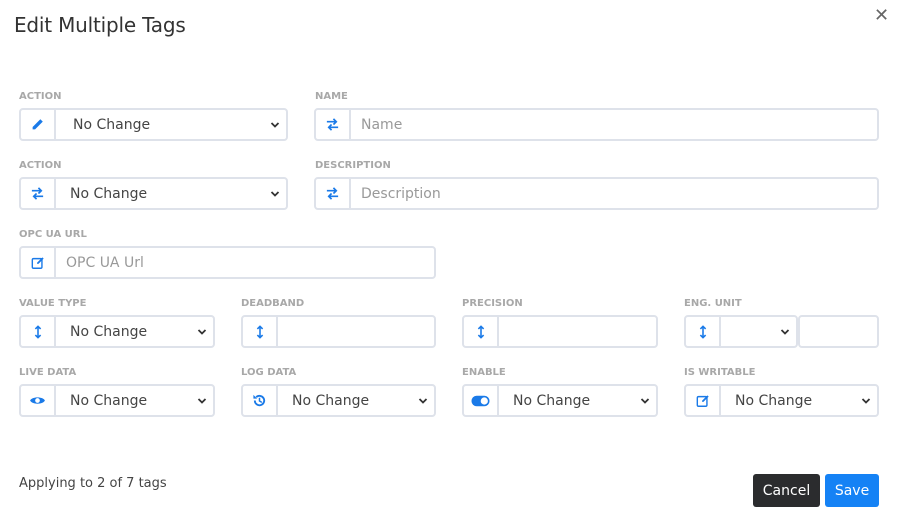  What do you see at coordinates (48, 372) in the screenshot?
I see `live-data-label: LIVE DATA` at bounding box center [48, 372].